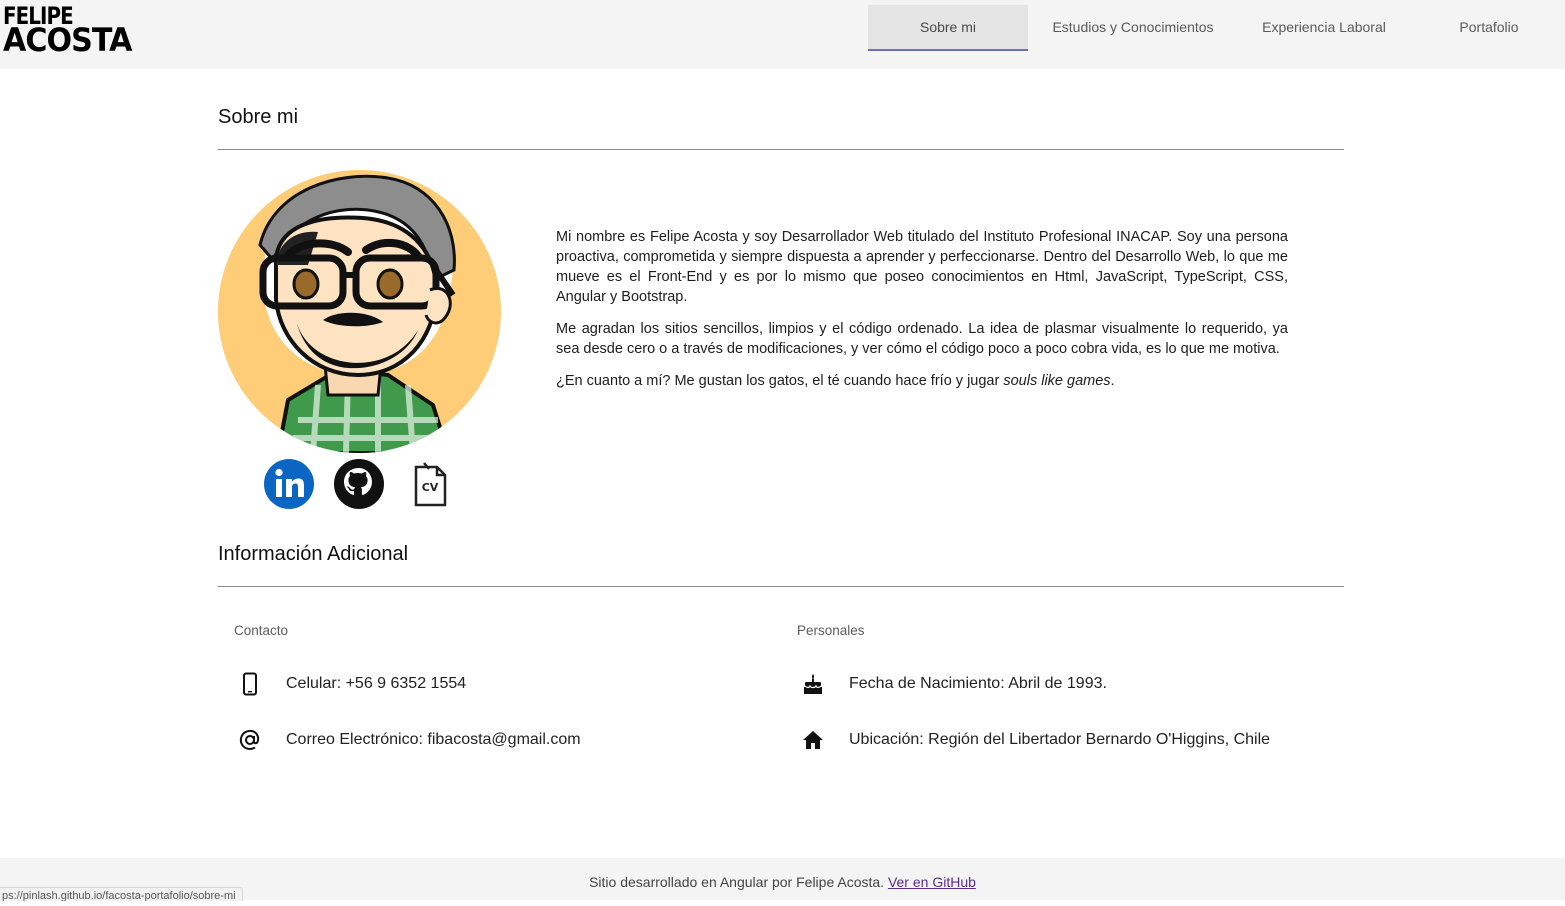 This screenshot has height=906, width=1565. Describe the element at coordinates (376, 683) in the screenshot. I see `contact-phone-text: Celular: +56 9 6352 1554` at that location.